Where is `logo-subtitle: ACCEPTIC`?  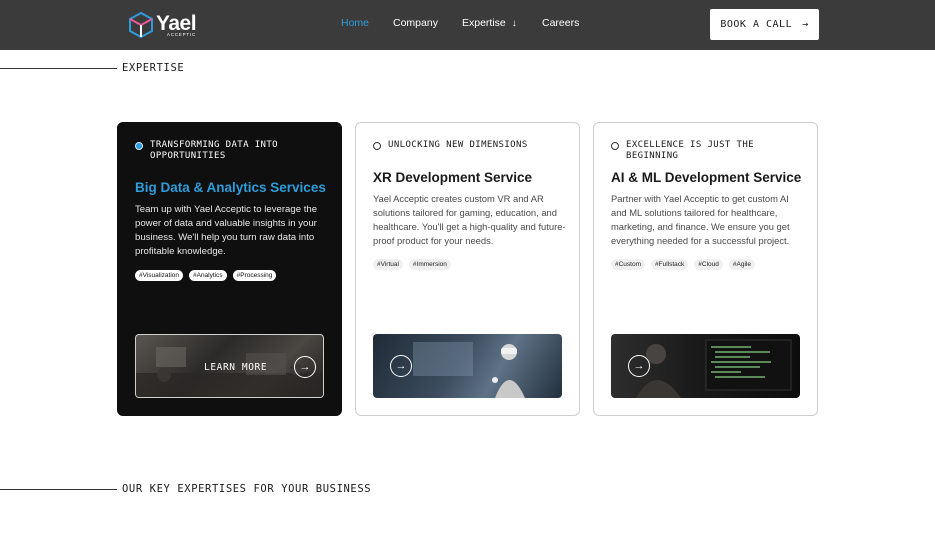
logo-subtitle: ACCEPTIC is located at coordinates (181, 34).